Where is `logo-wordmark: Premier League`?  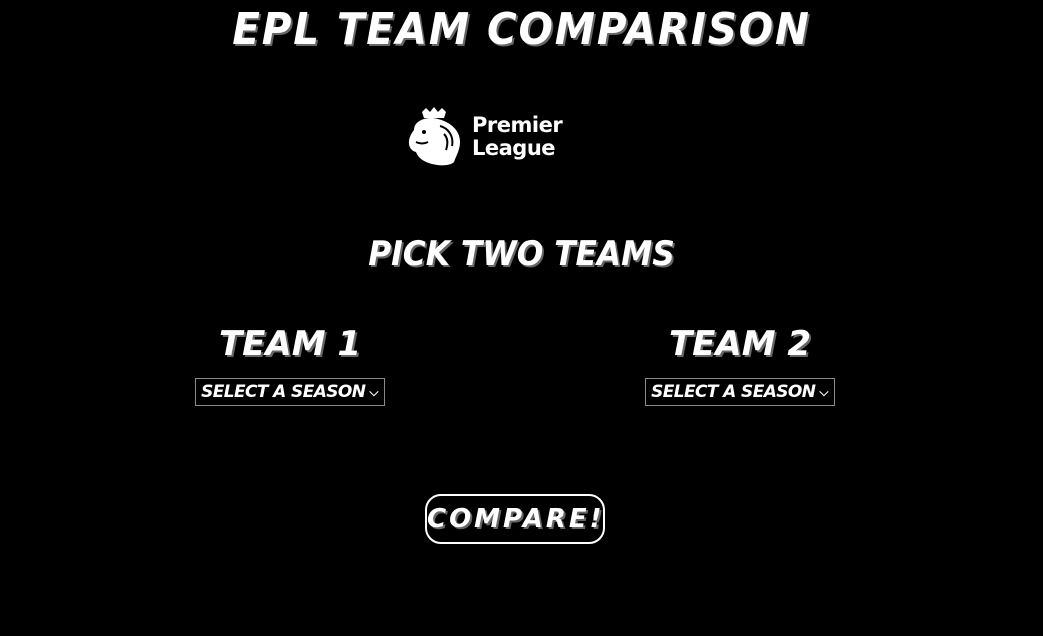 logo-wordmark: Premier League is located at coordinates (517, 136).